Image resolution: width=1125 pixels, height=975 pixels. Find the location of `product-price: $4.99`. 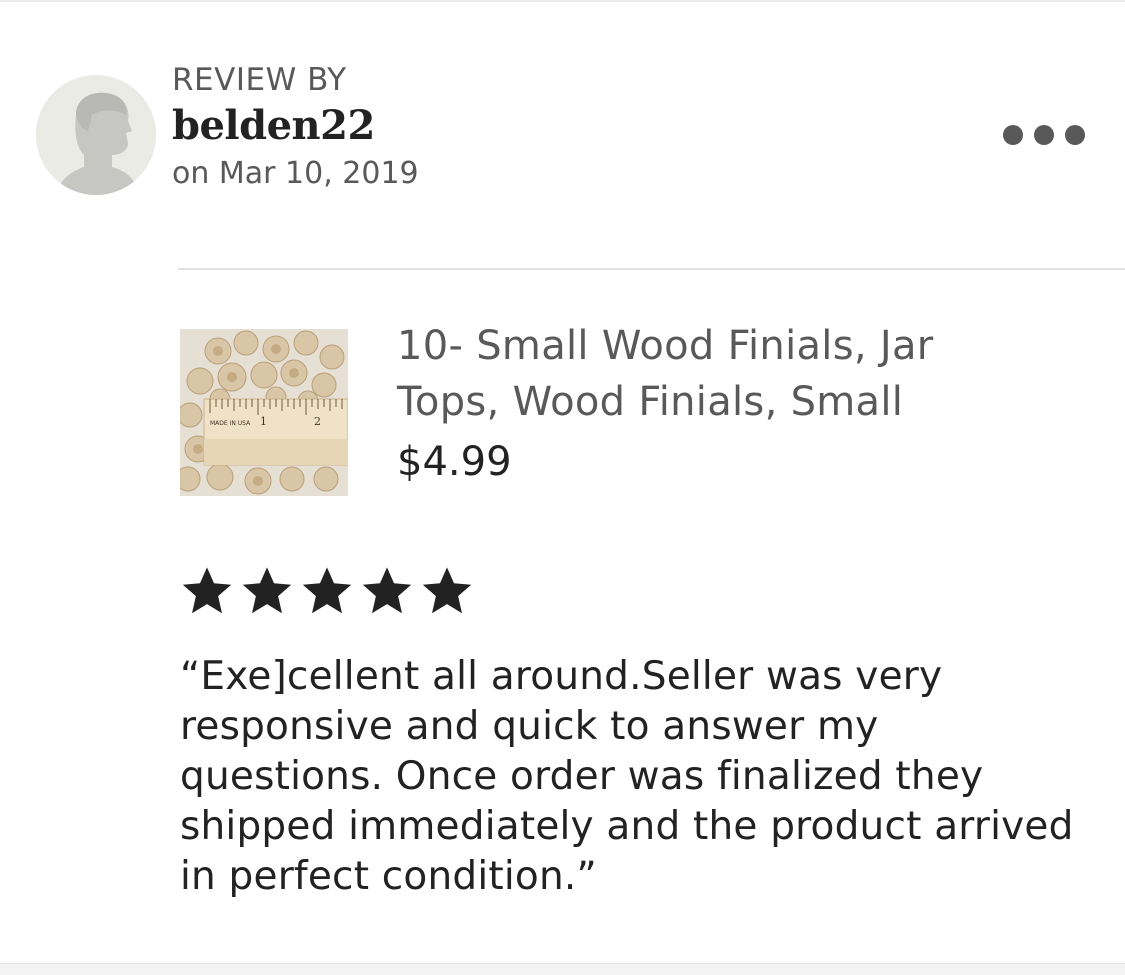

product-price: $4.99 is located at coordinates (454, 462).